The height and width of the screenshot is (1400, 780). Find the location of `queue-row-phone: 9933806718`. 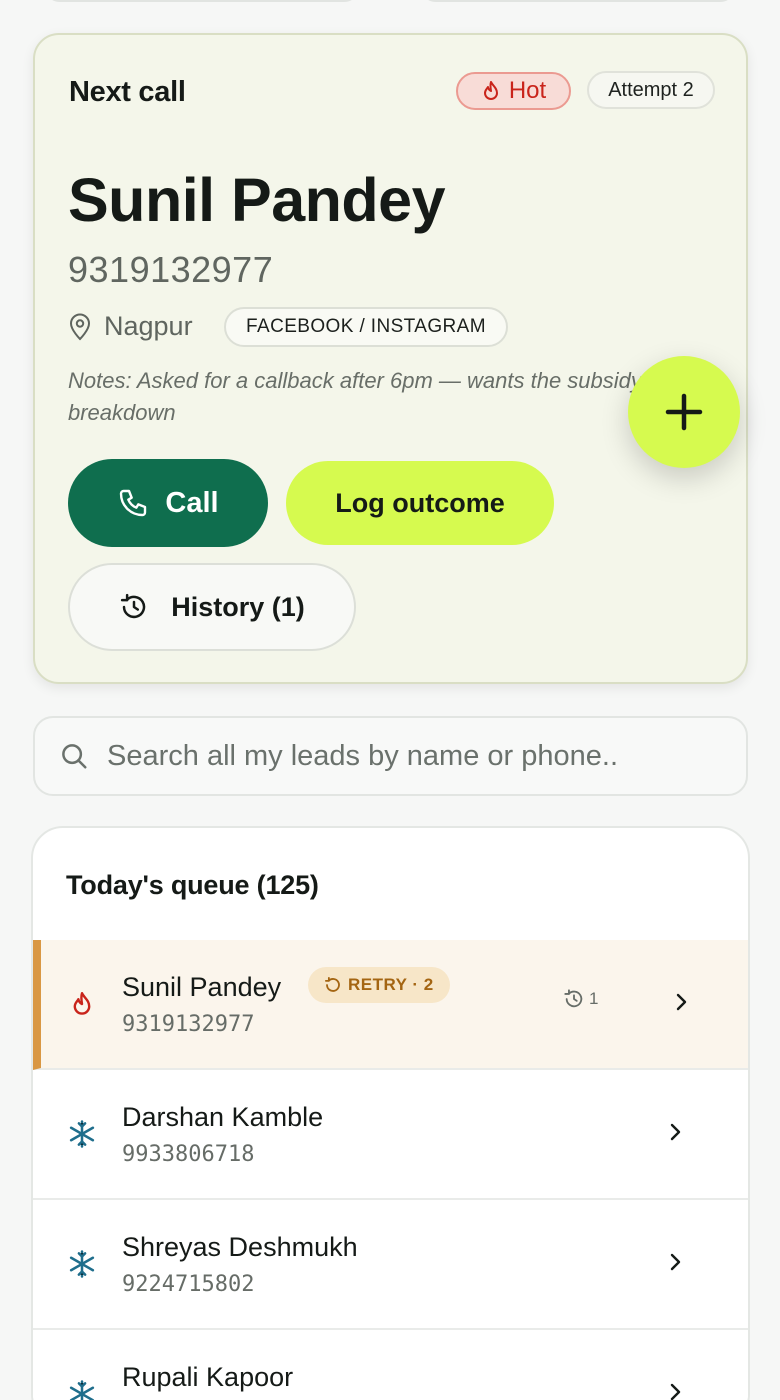

queue-row-phone: 9933806718 is located at coordinates (188, 1154).